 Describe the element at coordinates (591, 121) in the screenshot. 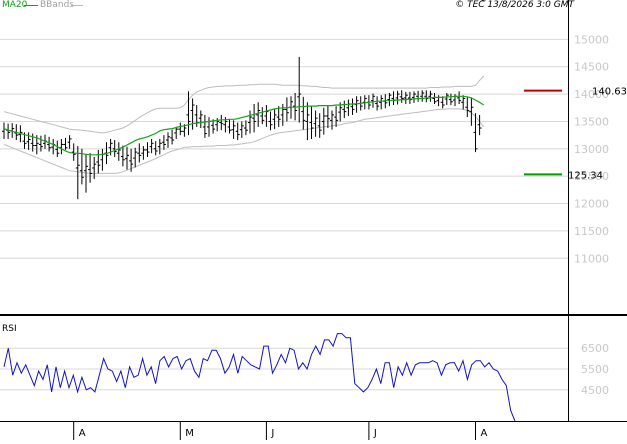

I see `price-y-tick-label: 13500` at that location.